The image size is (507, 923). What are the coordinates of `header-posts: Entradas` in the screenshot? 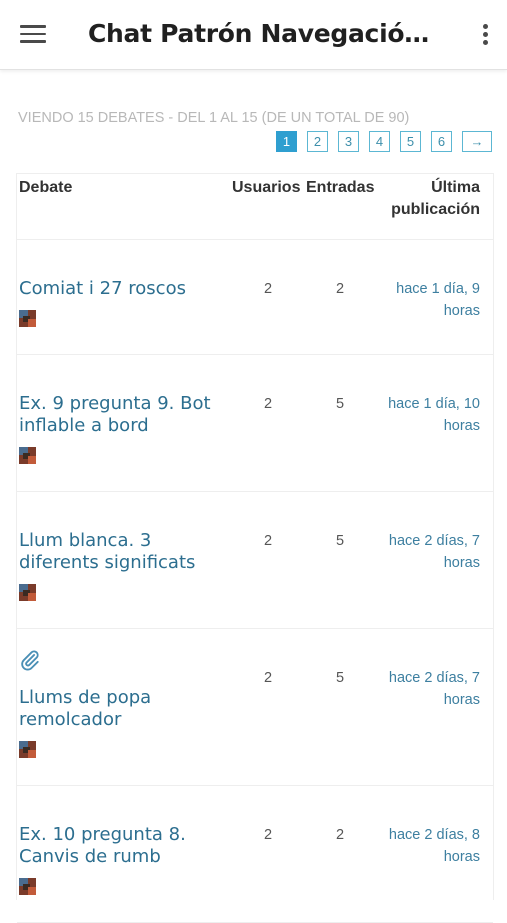 It's located at (340, 187).